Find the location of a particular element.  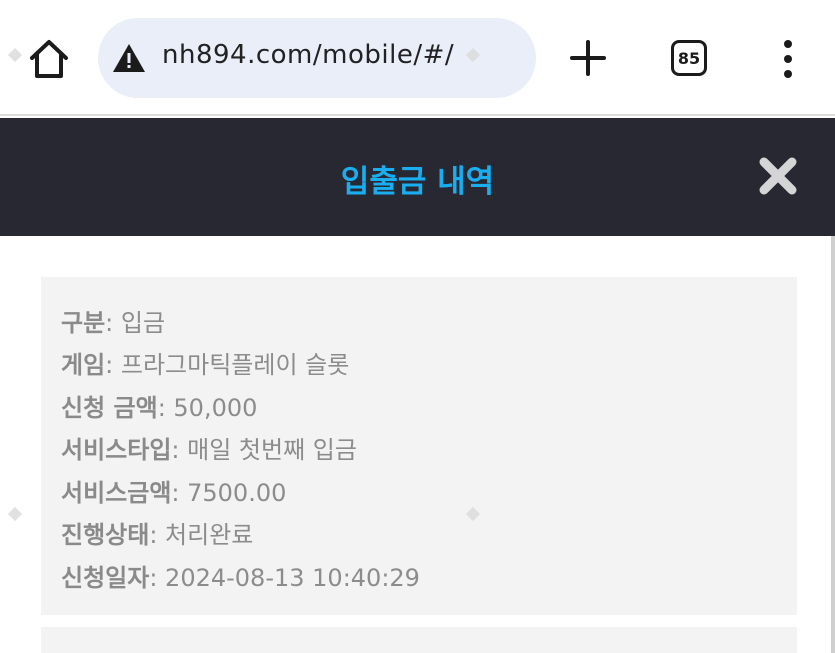

row-service-type: 서비스타입: 매일 첫번째 입금 is located at coordinates (209, 450).